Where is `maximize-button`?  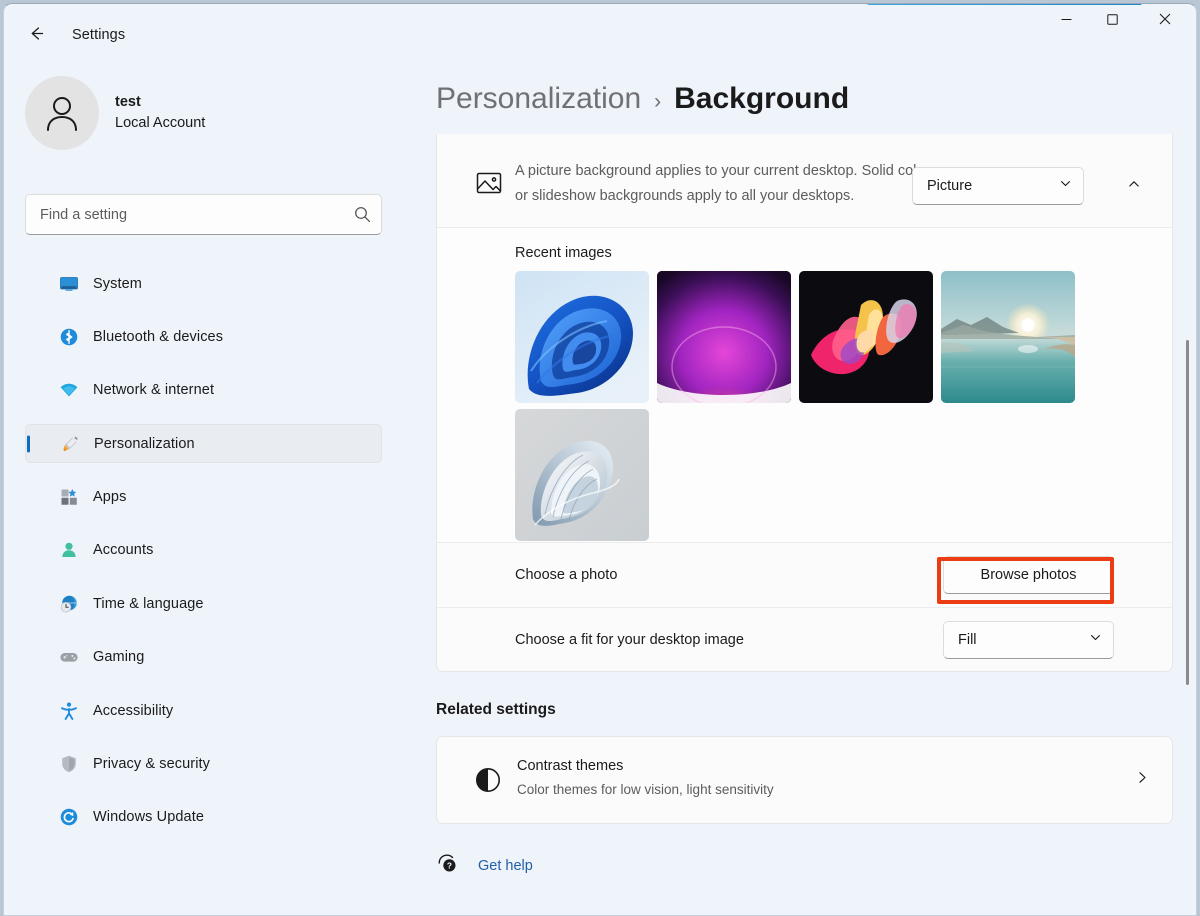
maximize-button is located at coordinates (1112, 20).